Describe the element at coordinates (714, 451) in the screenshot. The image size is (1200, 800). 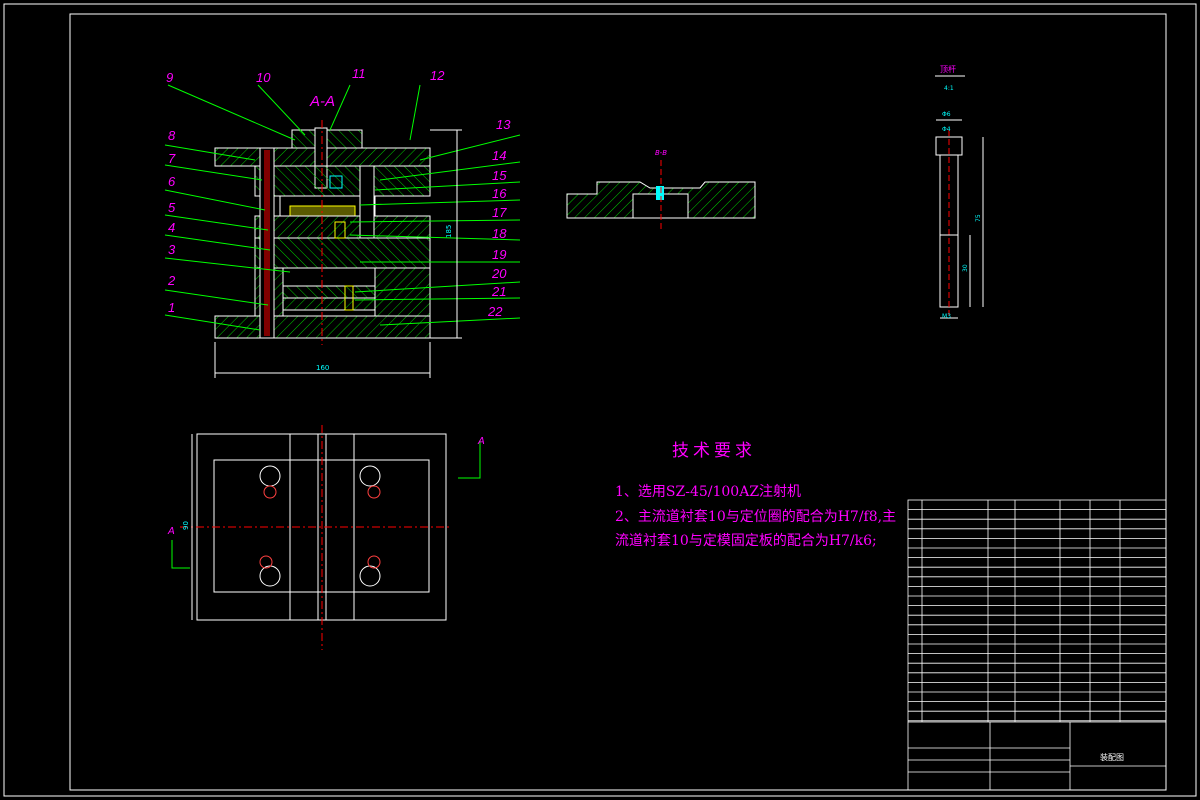
I see `tech-requirements-title: 技术要求` at that location.